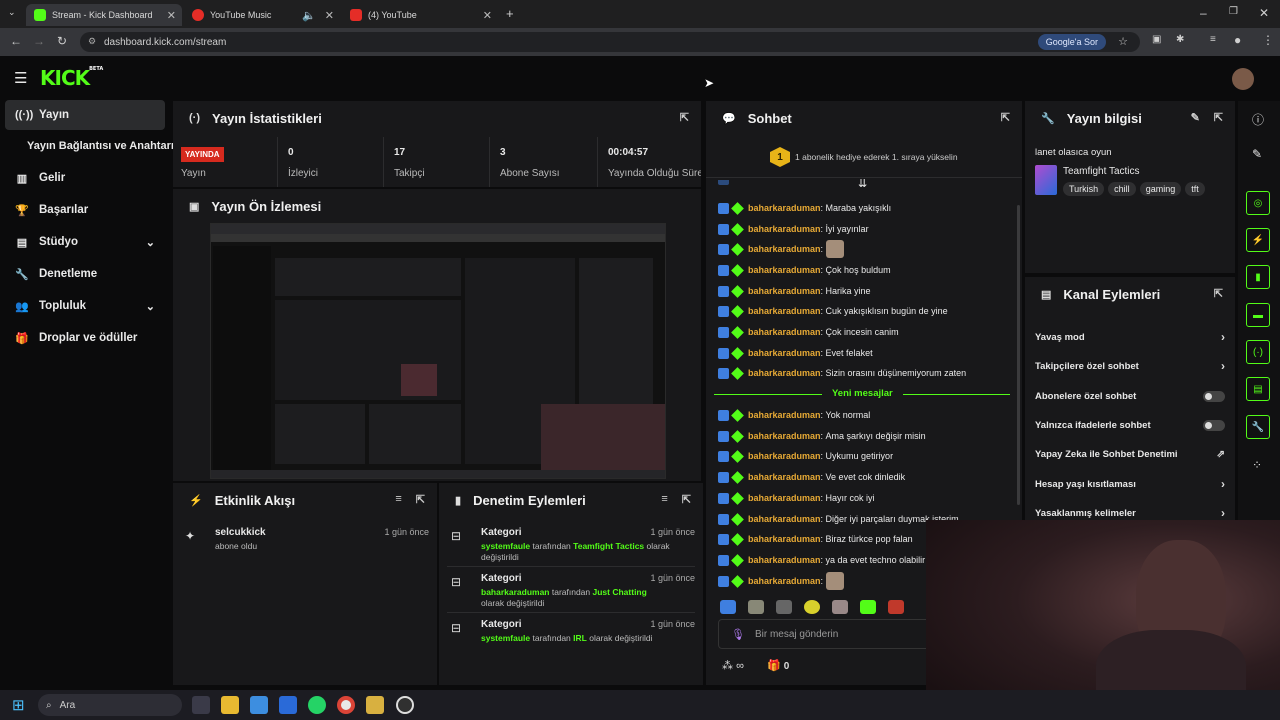 This screenshot has height=720, width=1280. I want to click on close-tab-icon: ✕, so click(329, 15).